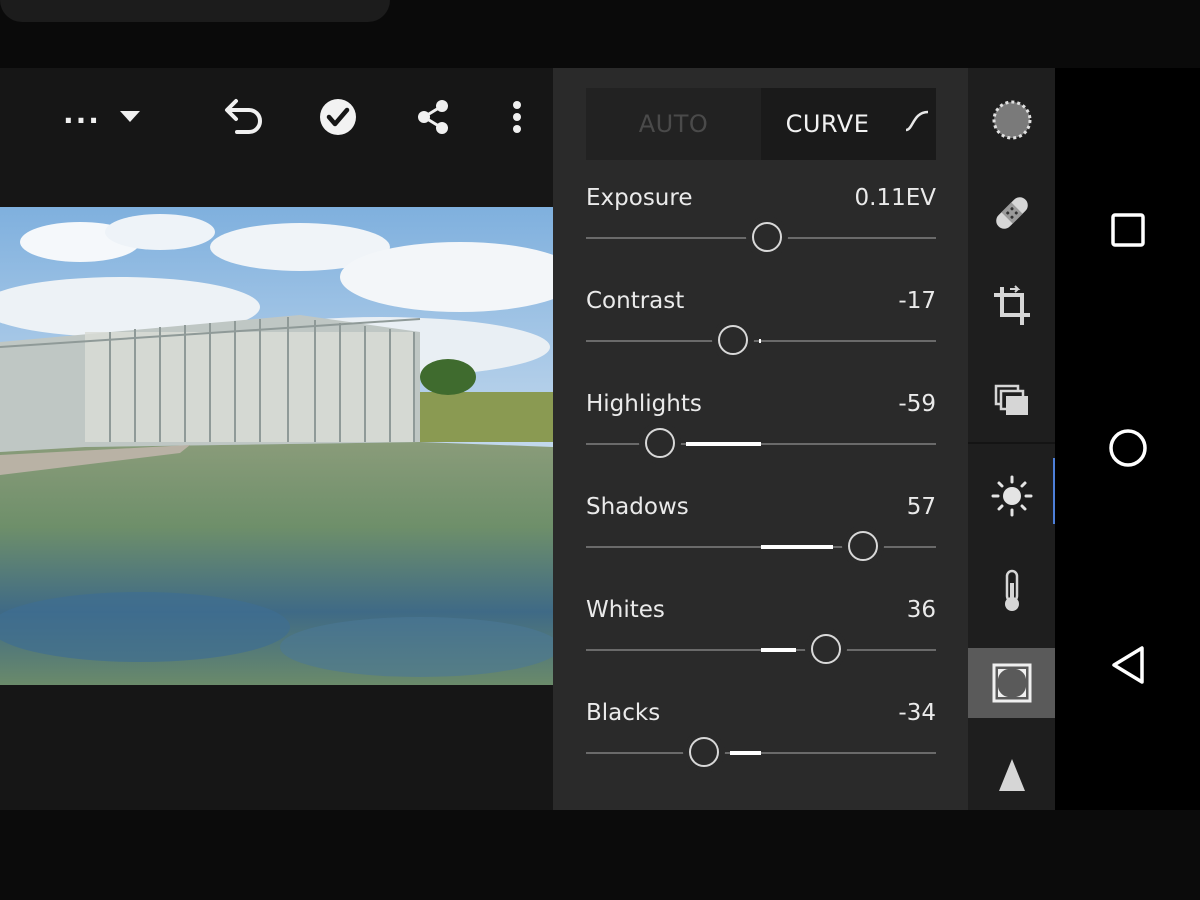  Describe the element at coordinates (761, 637) in the screenshot. I see `whites-slider: Whites 36` at that location.